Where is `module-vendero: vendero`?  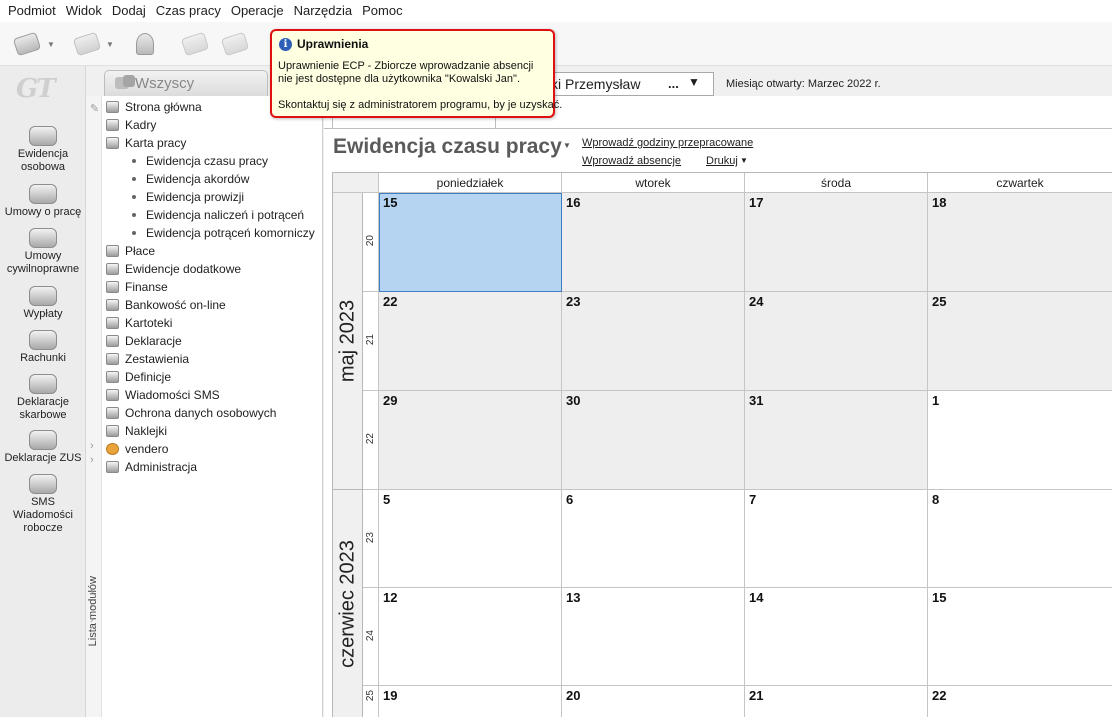
module-vendero: vendero is located at coordinates (210, 449).